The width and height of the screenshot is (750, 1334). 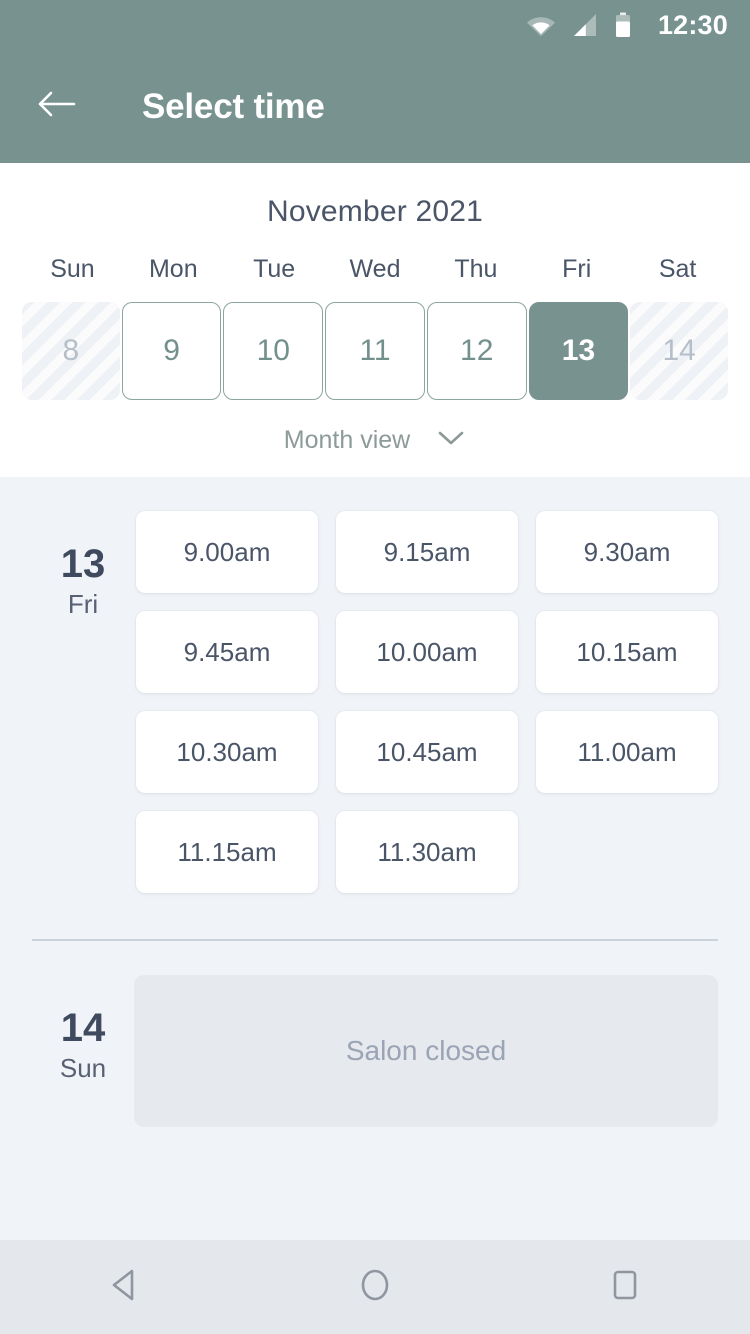 I want to click on salon-closed-card: Salon closed, so click(x=426, y=1050).